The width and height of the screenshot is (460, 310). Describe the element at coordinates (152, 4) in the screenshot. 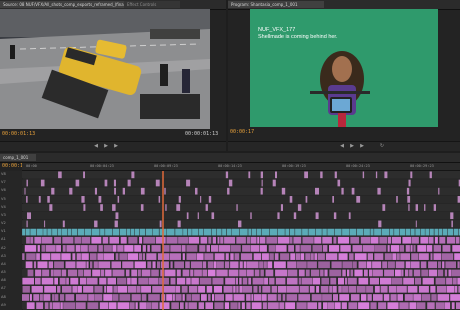

I see `tab-effect-controls: Effect Controls` at that location.